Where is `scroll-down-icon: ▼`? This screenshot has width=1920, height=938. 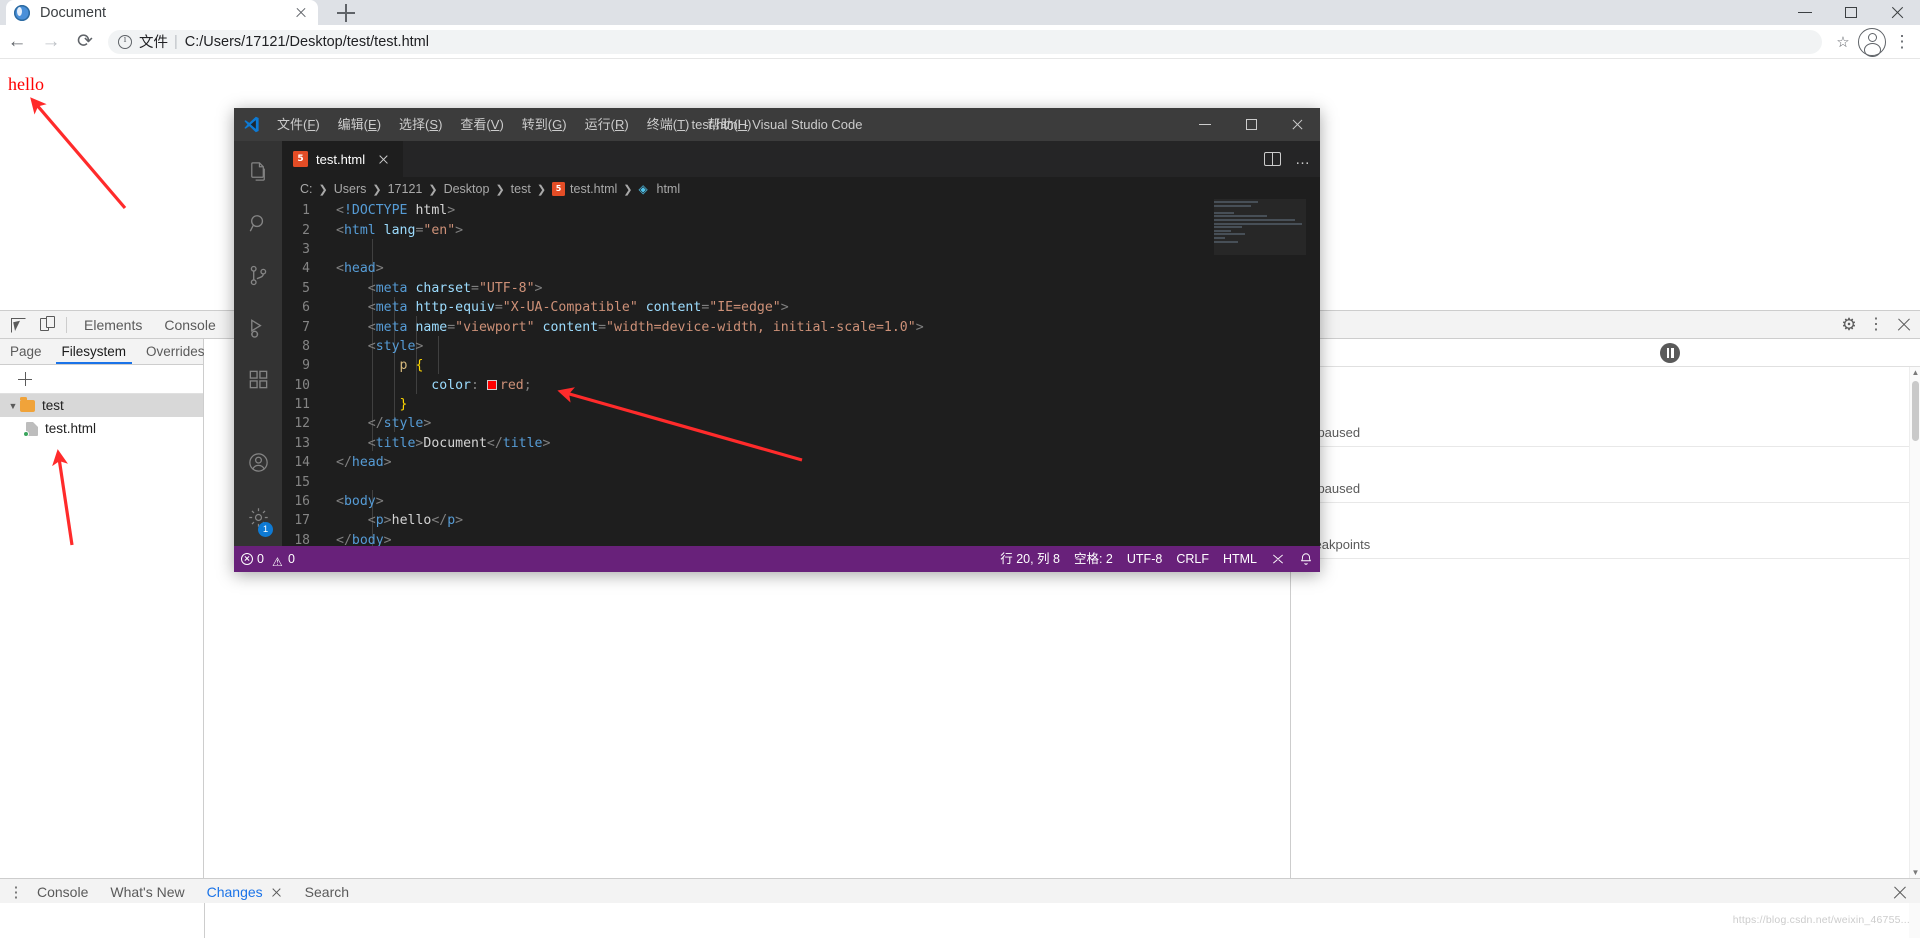 scroll-down-icon: ▼ is located at coordinates (1915, 872).